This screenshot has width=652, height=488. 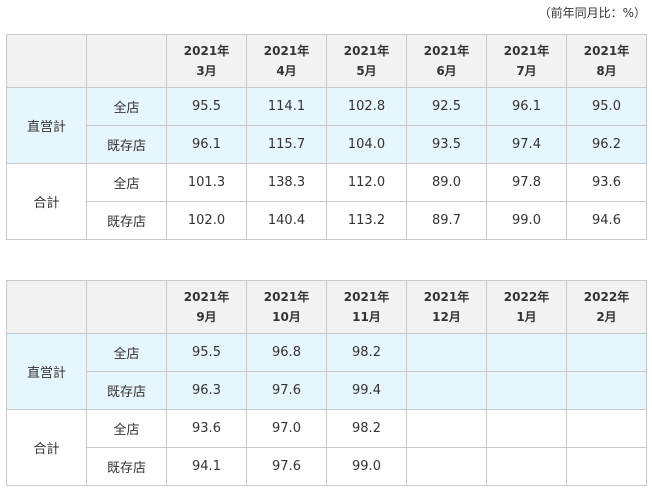 What do you see at coordinates (446, 106) in the screenshot?
I see `value-cell: 92.5` at bounding box center [446, 106].